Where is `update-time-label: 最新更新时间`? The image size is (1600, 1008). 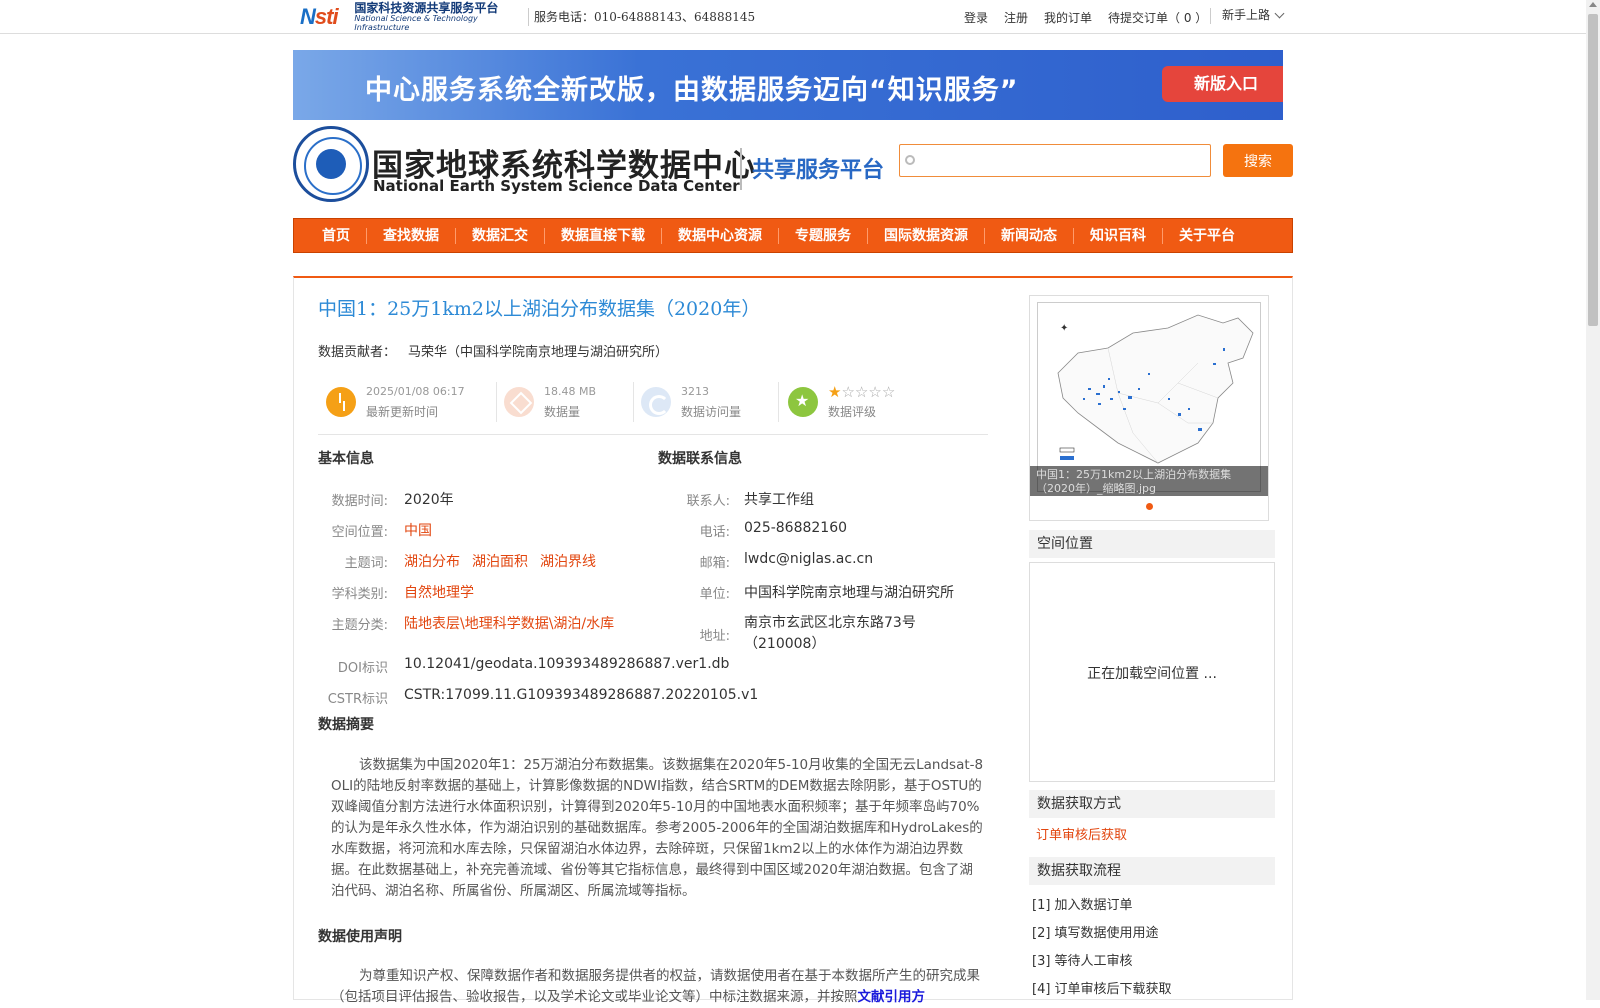 update-time-label: 最新更新时间 is located at coordinates (402, 412).